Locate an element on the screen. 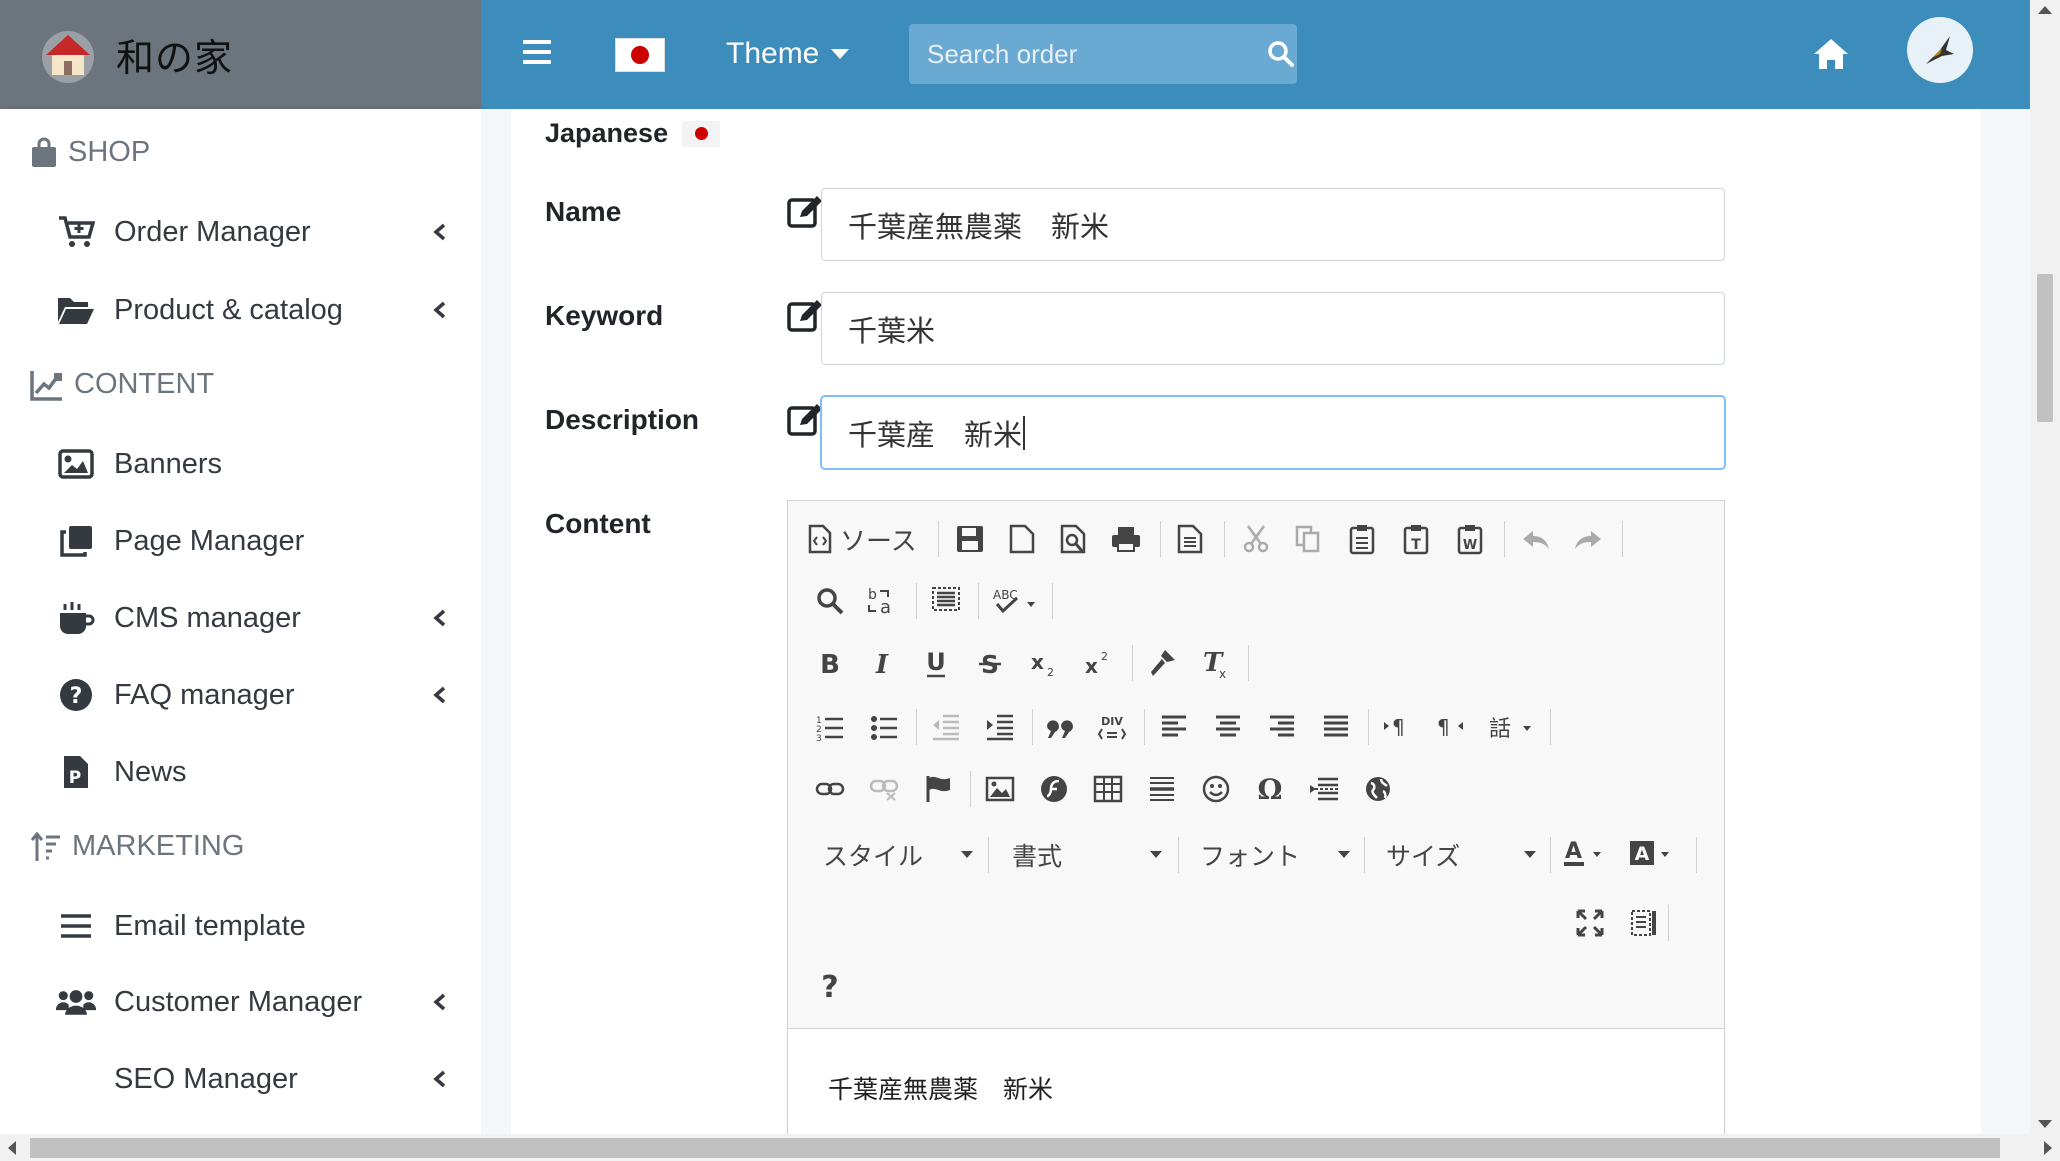  justify-icon is located at coordinates (1336, 727).